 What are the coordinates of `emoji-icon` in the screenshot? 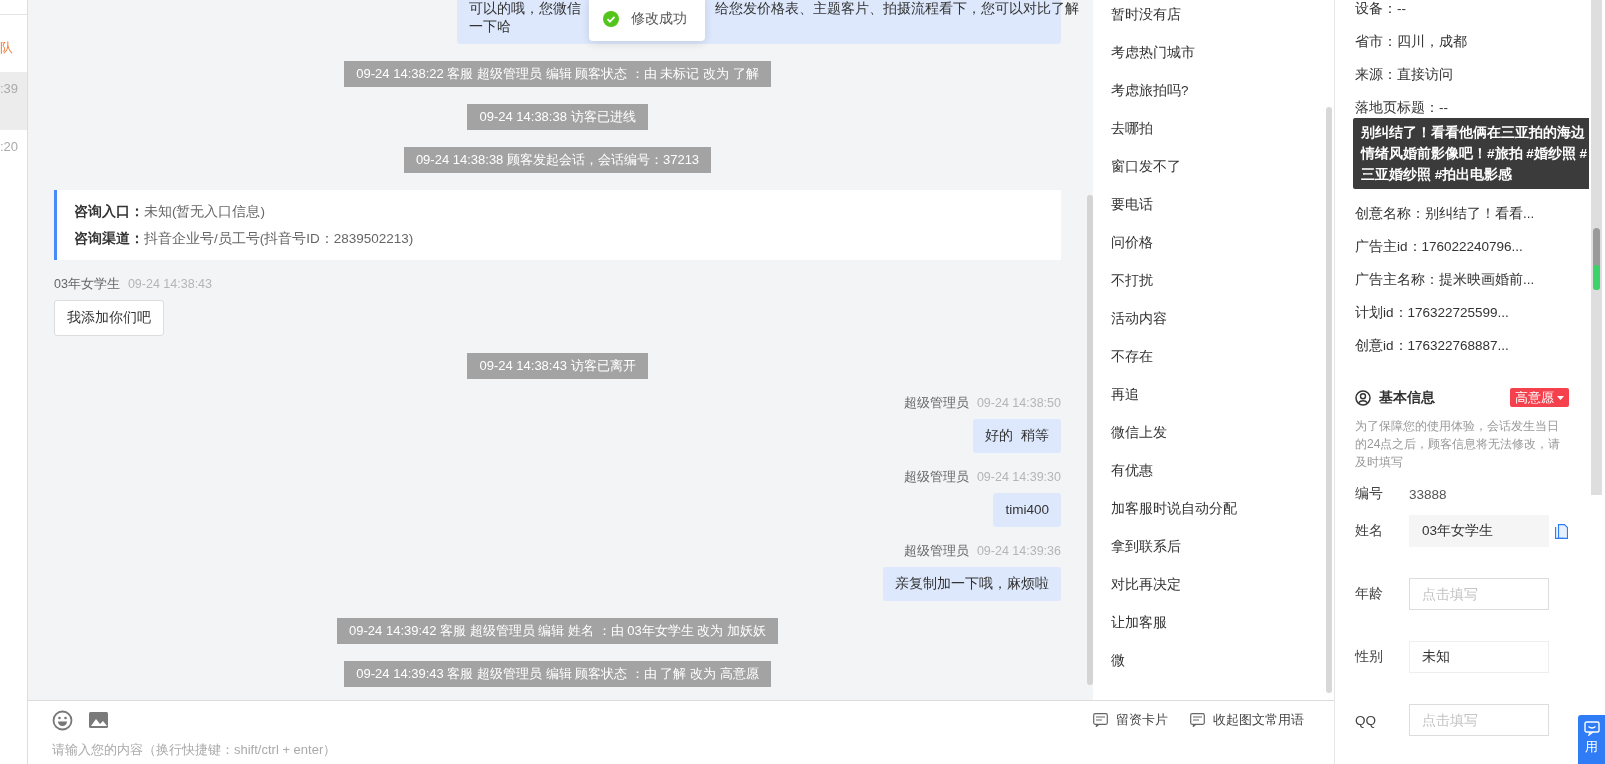 It's located at (62, 720).